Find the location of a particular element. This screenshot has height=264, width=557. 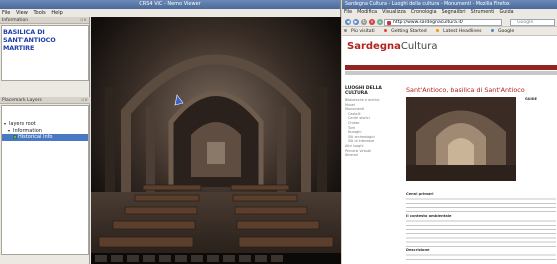

sidebar-title: LUOGHI DELLA CULTURA is located at coordinates (363, 91).